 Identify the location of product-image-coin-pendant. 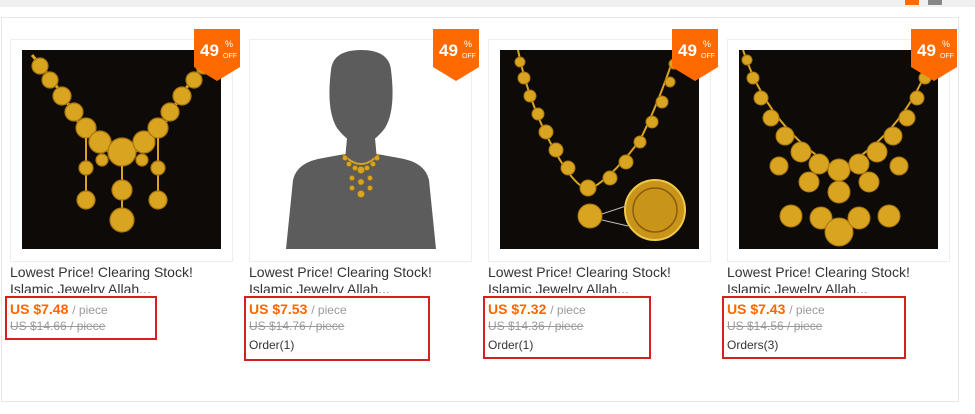
(599, 149).